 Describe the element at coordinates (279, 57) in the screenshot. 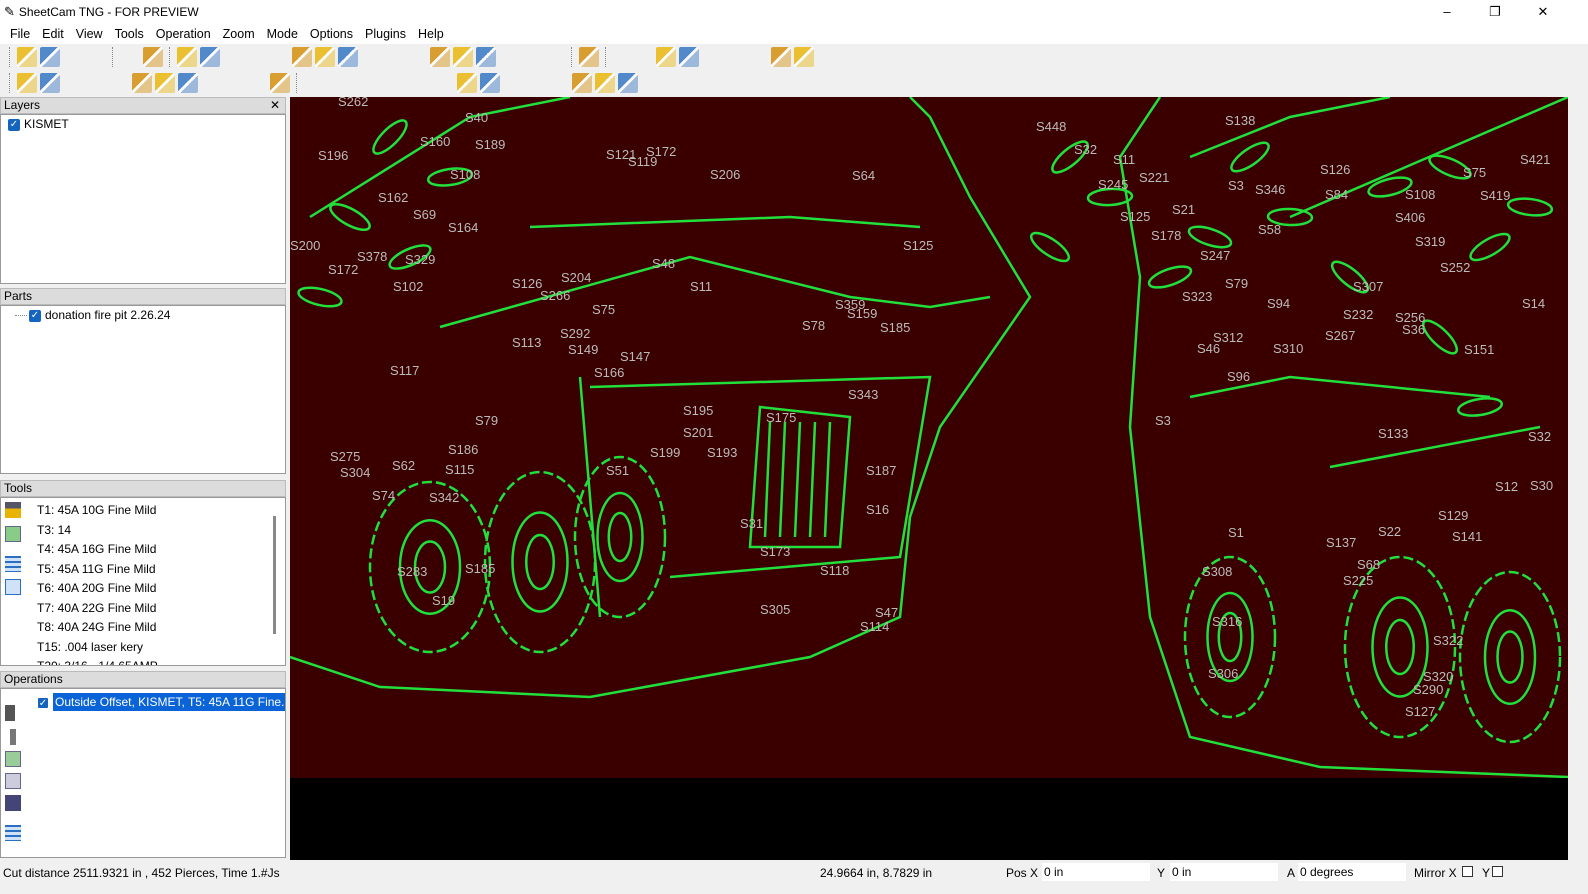

I see `part-open-icon` at that location.